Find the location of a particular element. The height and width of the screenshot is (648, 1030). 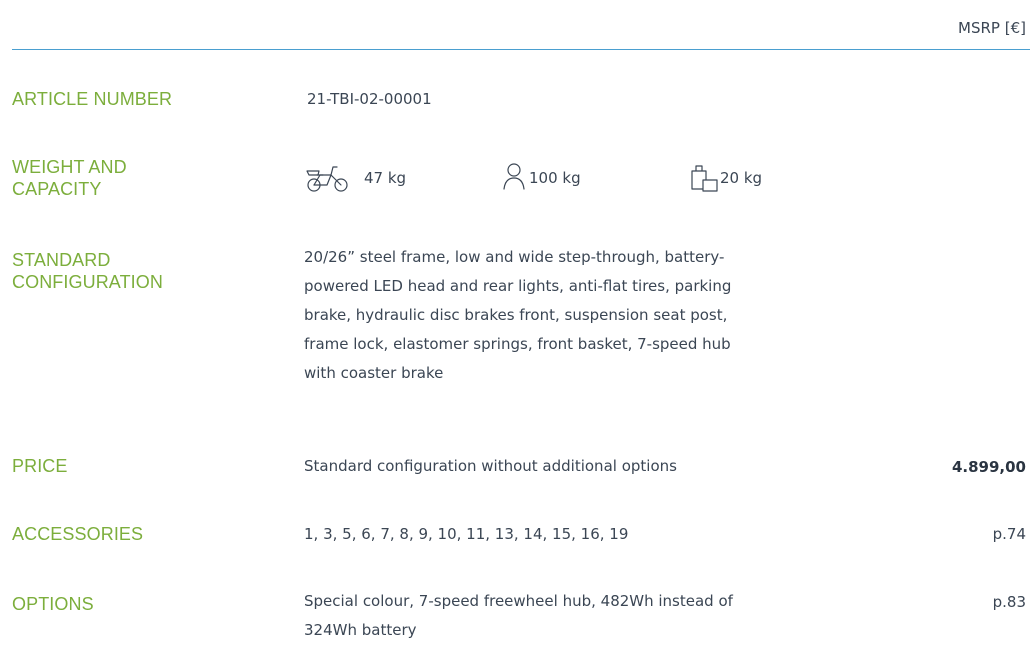

price-label: PRICE is located at coordinates (40, 466).